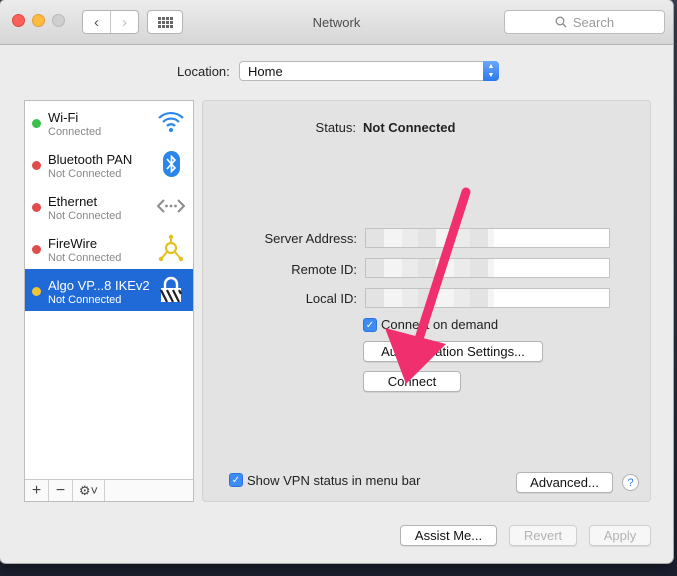  What do you see at coordinates (324, 269) in the screenshot?
I see `remote-id-label: Remote ID:` at bounding box center [324, 269].